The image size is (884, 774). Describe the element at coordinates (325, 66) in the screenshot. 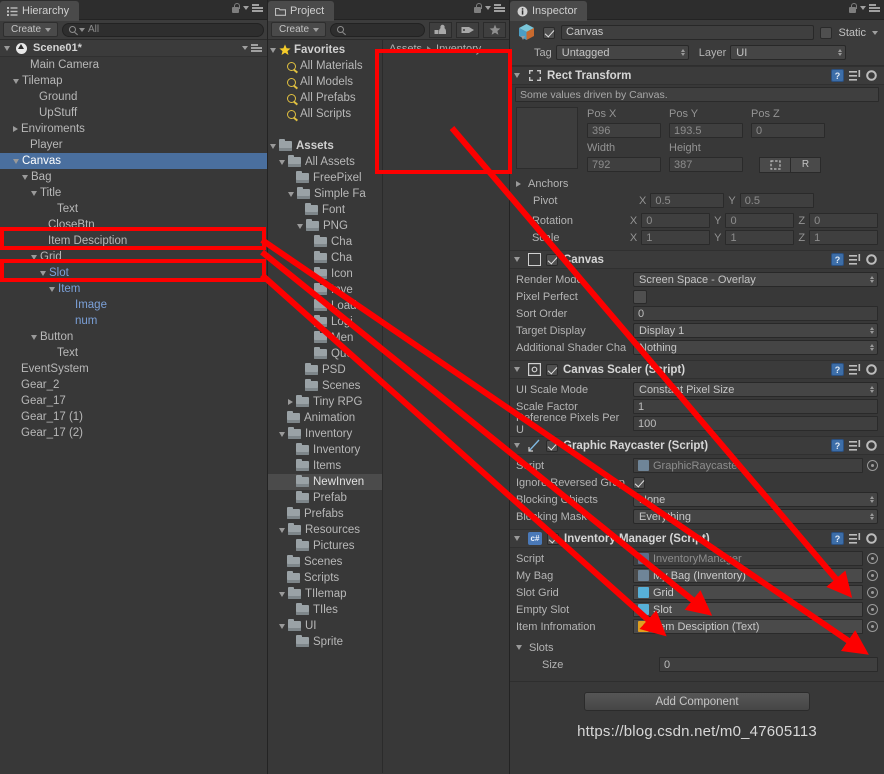

I see `project-tree-item-all-materials: All Materials` at that location.